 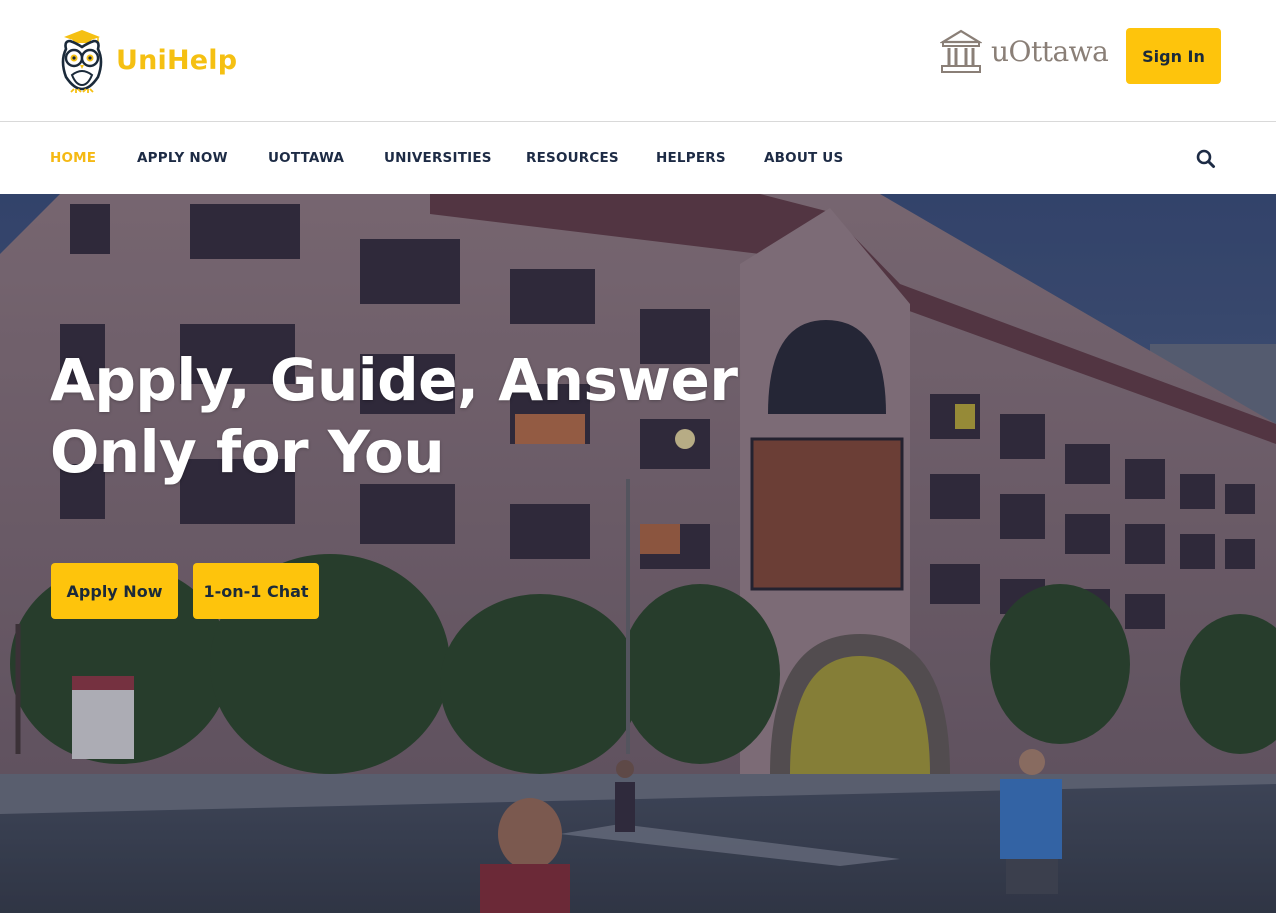 What do you see at coordinates (638, 61) in the screenshot?
I see `site-header: UniHelp uOttawa Sign In` at bounding box center [638, 61].